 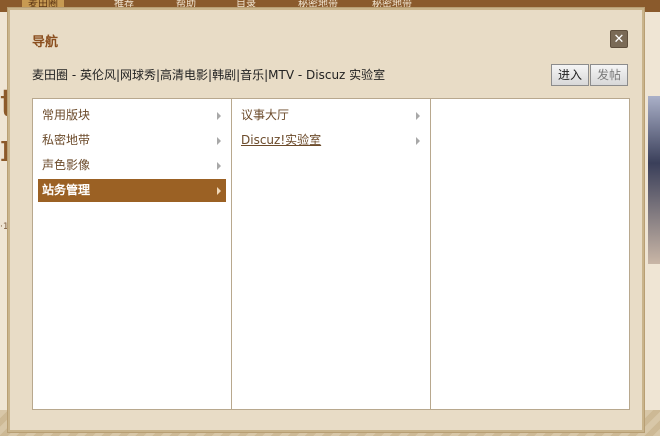 I want to click on post-button: 发帖, so click(x=608, y=75).